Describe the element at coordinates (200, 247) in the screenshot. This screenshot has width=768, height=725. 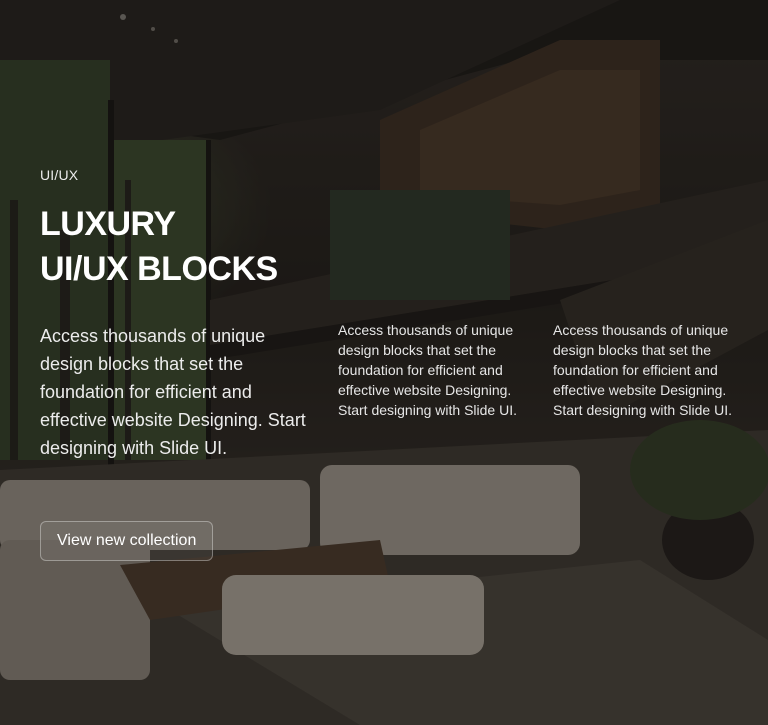
I see `page-title: LUXURY UI/UX BLOCKS` at that location.